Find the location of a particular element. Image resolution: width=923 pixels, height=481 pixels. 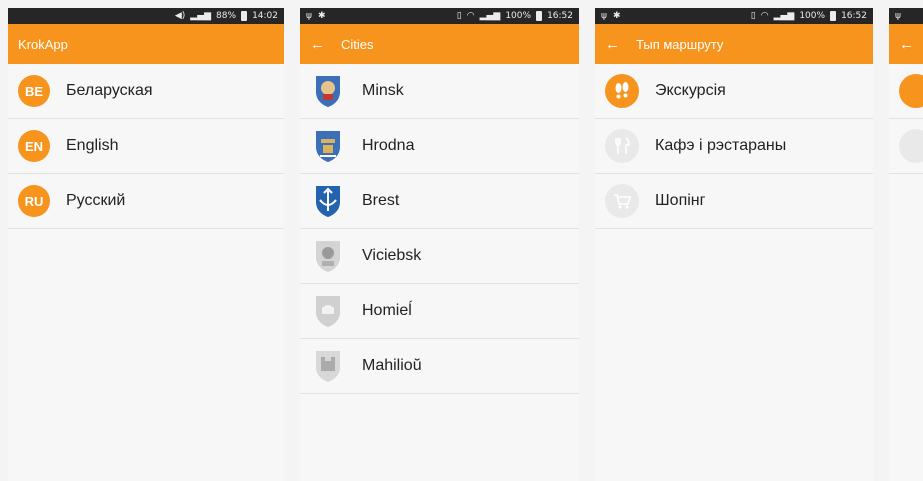

route-type-list: Экскурсія Кафэ і рэстараны Шопінг is located at coordinates (734, 146).